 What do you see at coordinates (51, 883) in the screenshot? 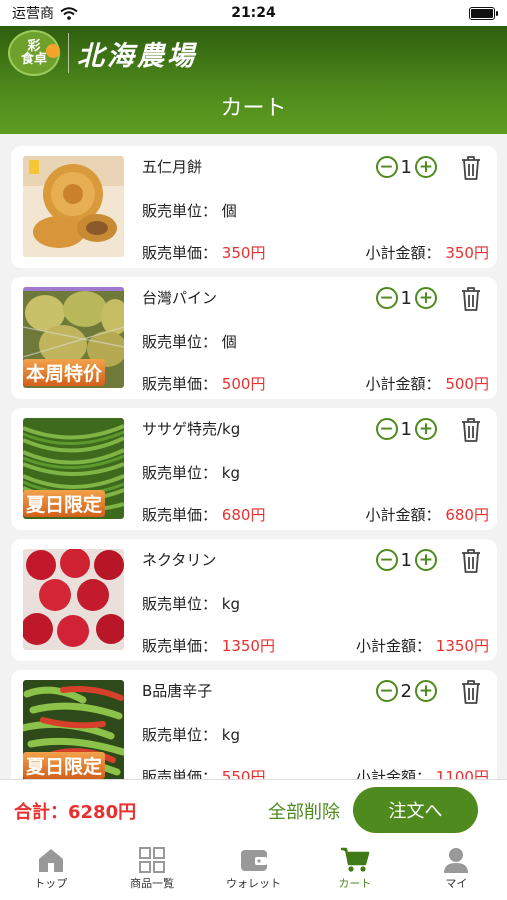
I see `tab-label: トップ` at bounding box center [51, 883].